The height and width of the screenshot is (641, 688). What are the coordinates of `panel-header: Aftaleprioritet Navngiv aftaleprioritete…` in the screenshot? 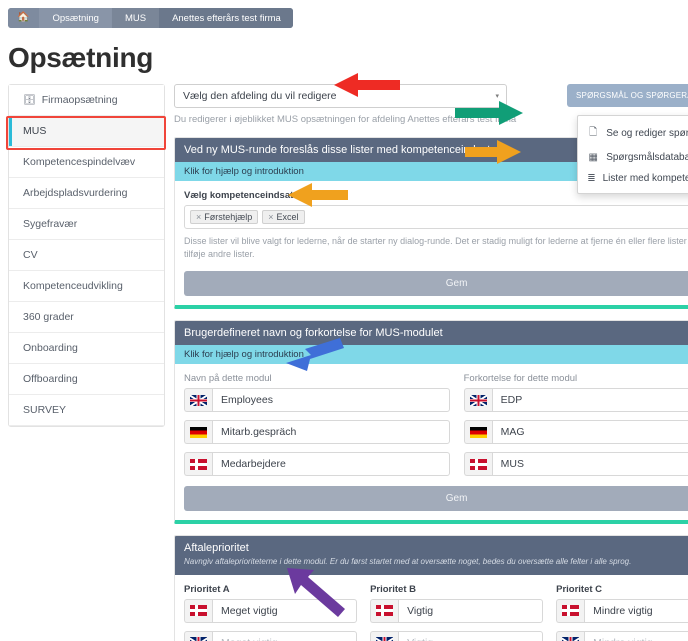 It's located at (431, 555).